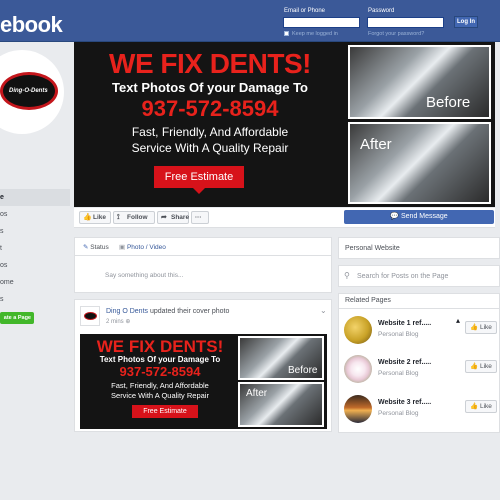  Describe the element at coordinates (210, 132) in the screenshot. I see `cover-line-1: Fast, Friendly, And Affordable` at that location.